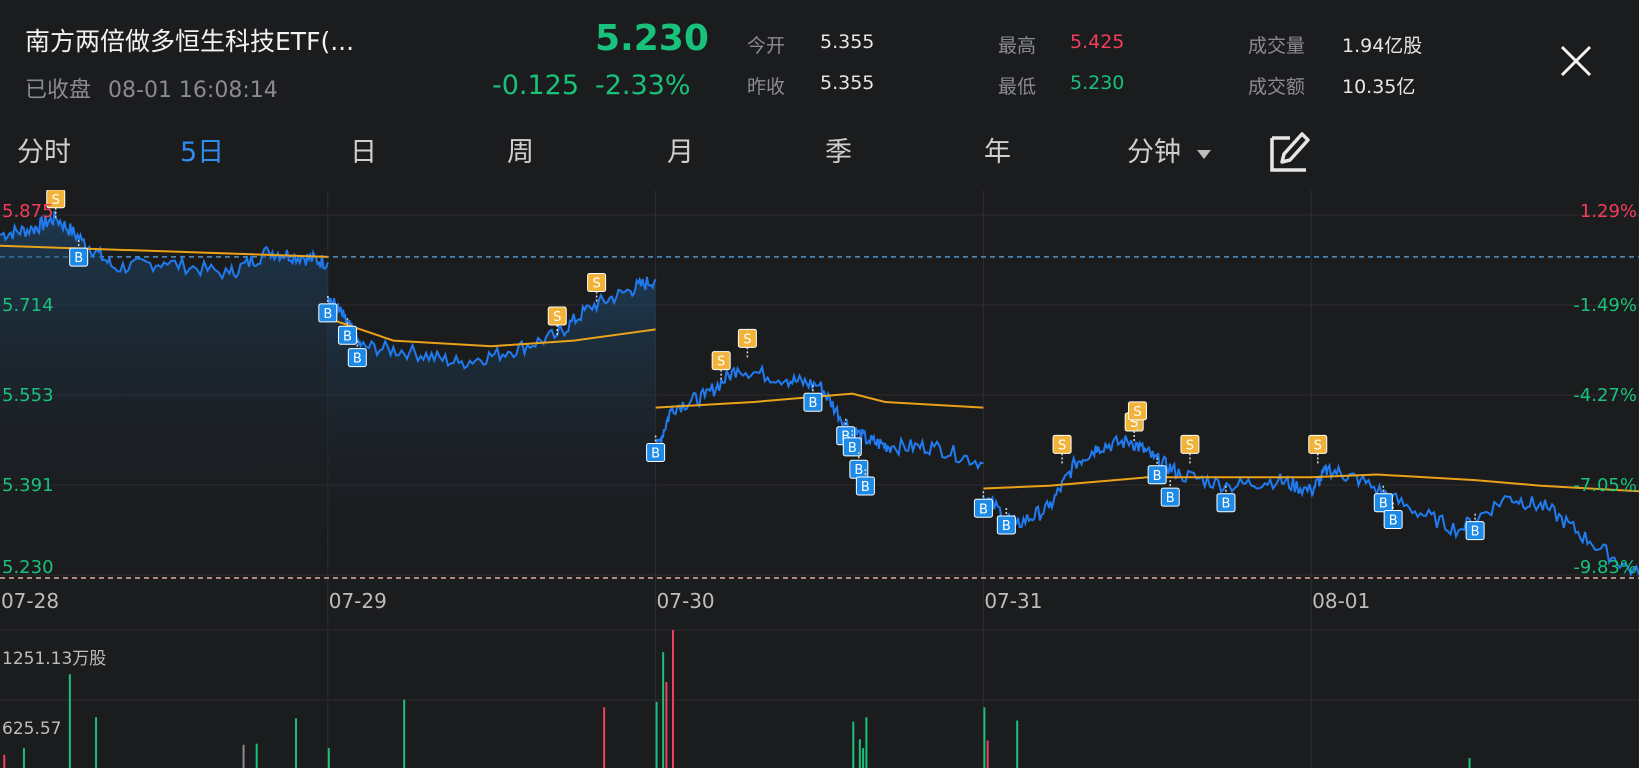 The height and width of the screenshot is (768, 1639). Describe the element at coordinates (1605, 567) in the screenshot. I see `pct-tick-label: -9.83%` at that location.